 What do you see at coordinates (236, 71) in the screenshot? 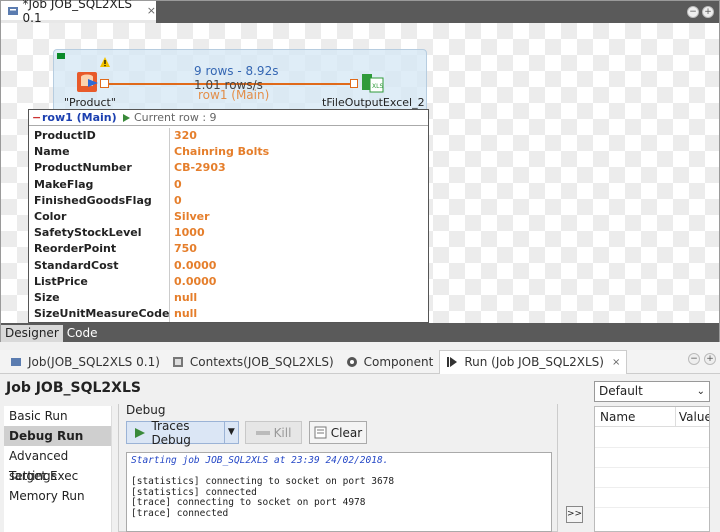
I see `flow-stat-rows: 9 rows - 8.92s` at bounding box center [236, 71].